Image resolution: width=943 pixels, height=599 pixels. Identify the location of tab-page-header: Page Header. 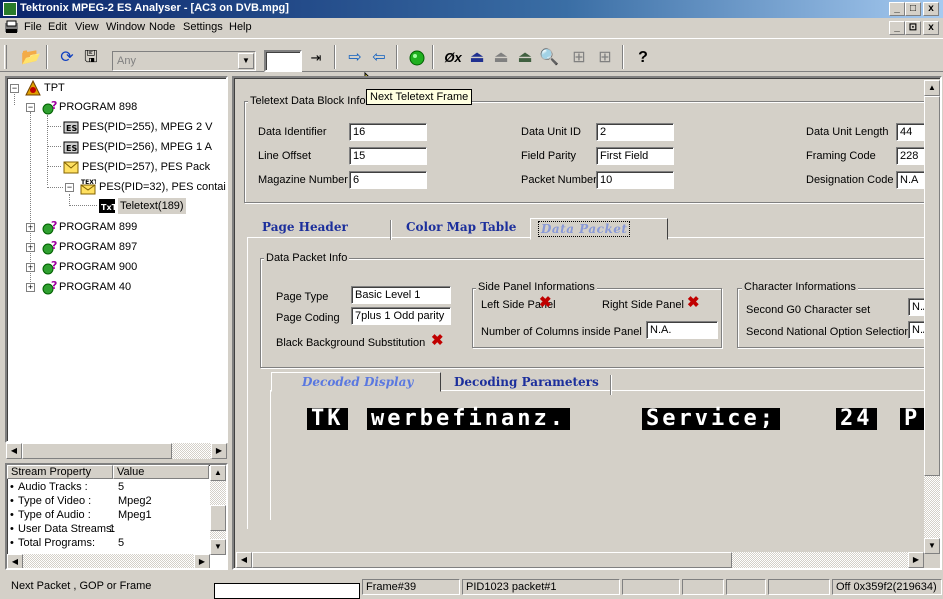
(327, 230).